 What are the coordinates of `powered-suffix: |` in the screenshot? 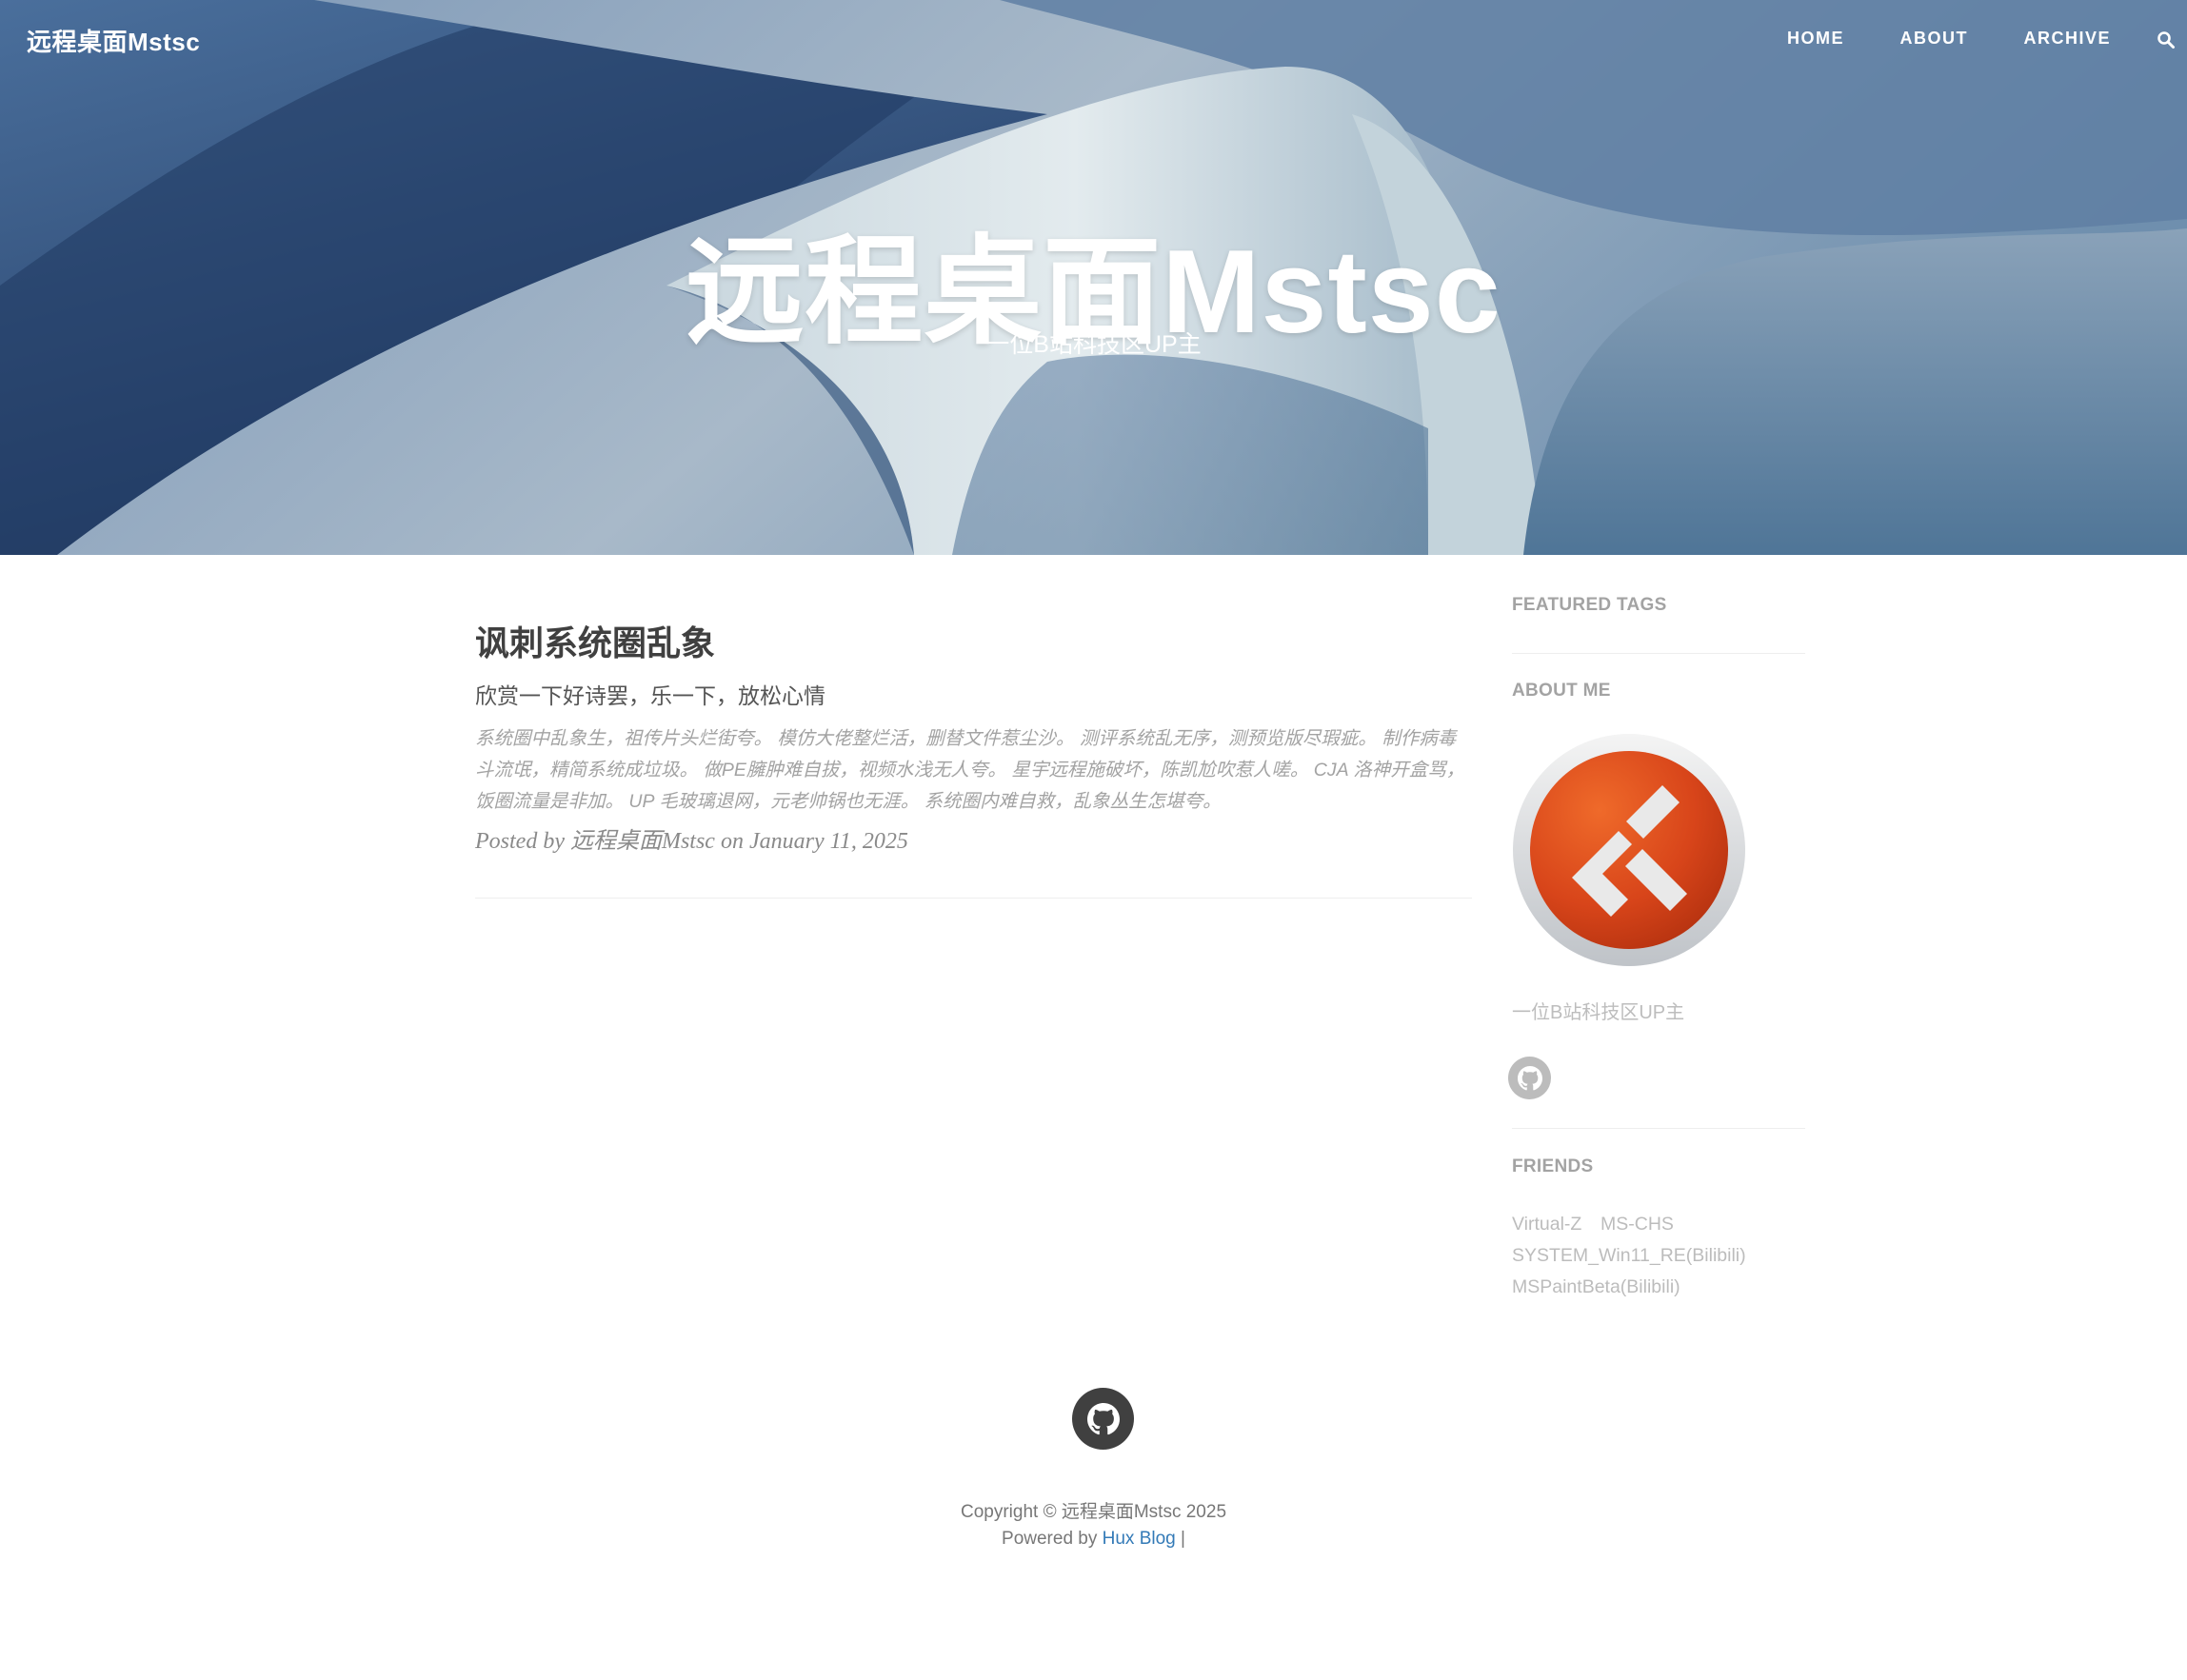 It's located at (1180, 1539).